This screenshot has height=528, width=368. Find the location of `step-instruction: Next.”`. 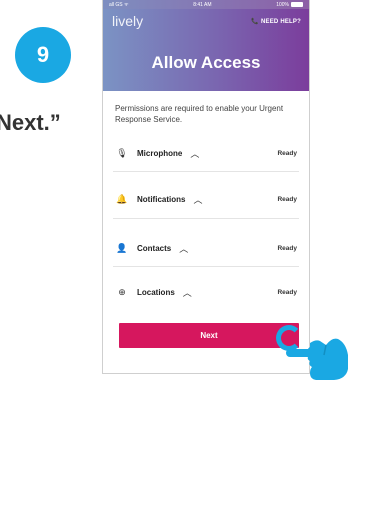

step-instruction: Next.” is located at coordinates (30, 122).